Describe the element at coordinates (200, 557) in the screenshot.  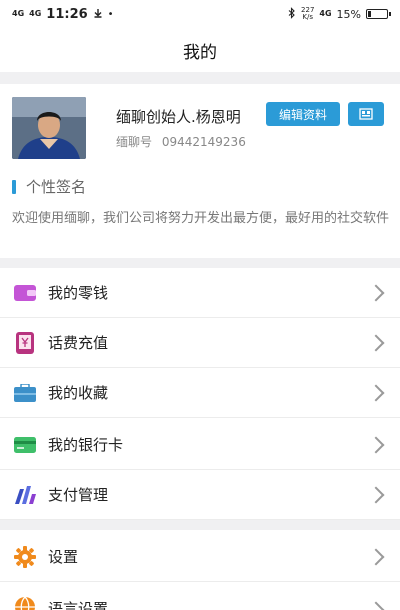
I see `menu-item-settings: 设置` at that location.